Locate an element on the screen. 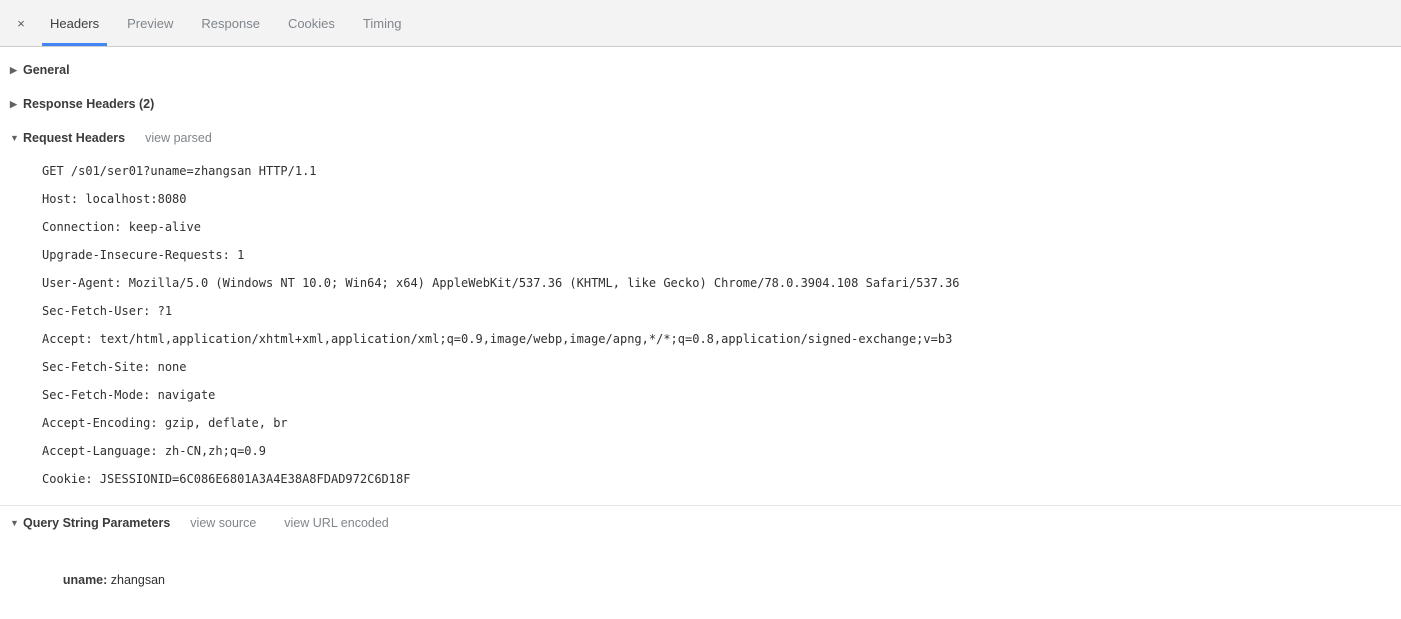  section-general: ▶ General is located at coordinates (700, 70).